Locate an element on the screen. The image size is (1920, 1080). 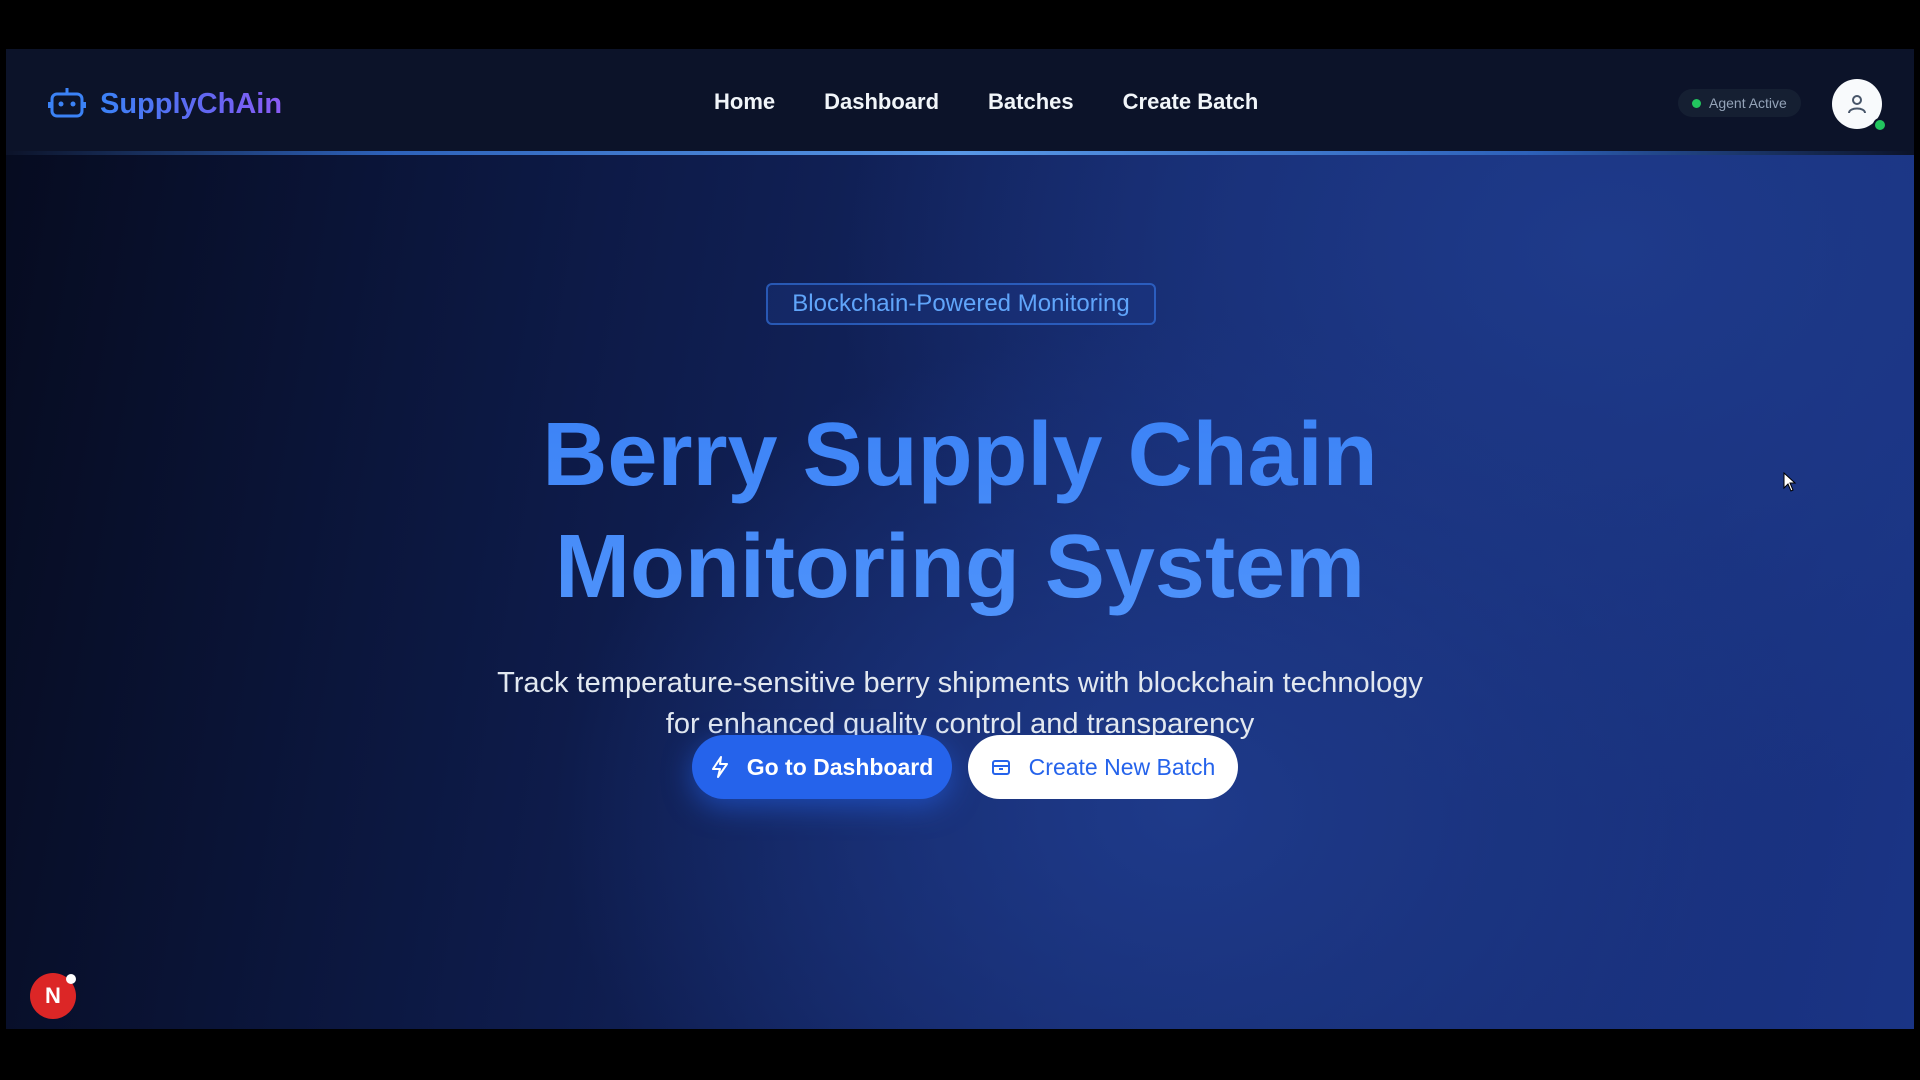
navbar-divider is located at coordinates (960, 153).